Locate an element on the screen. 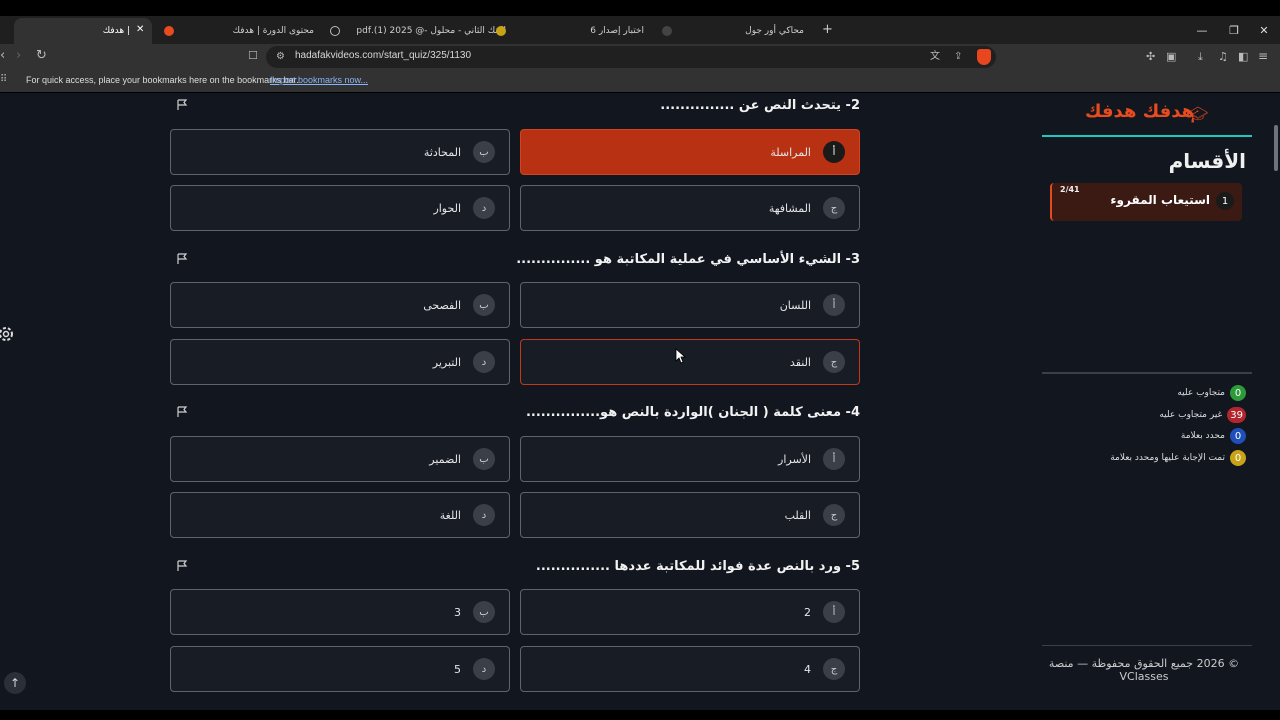 The image size is (1280, 720). download-icon: ⤓ is located at coordinates (1200, 57).